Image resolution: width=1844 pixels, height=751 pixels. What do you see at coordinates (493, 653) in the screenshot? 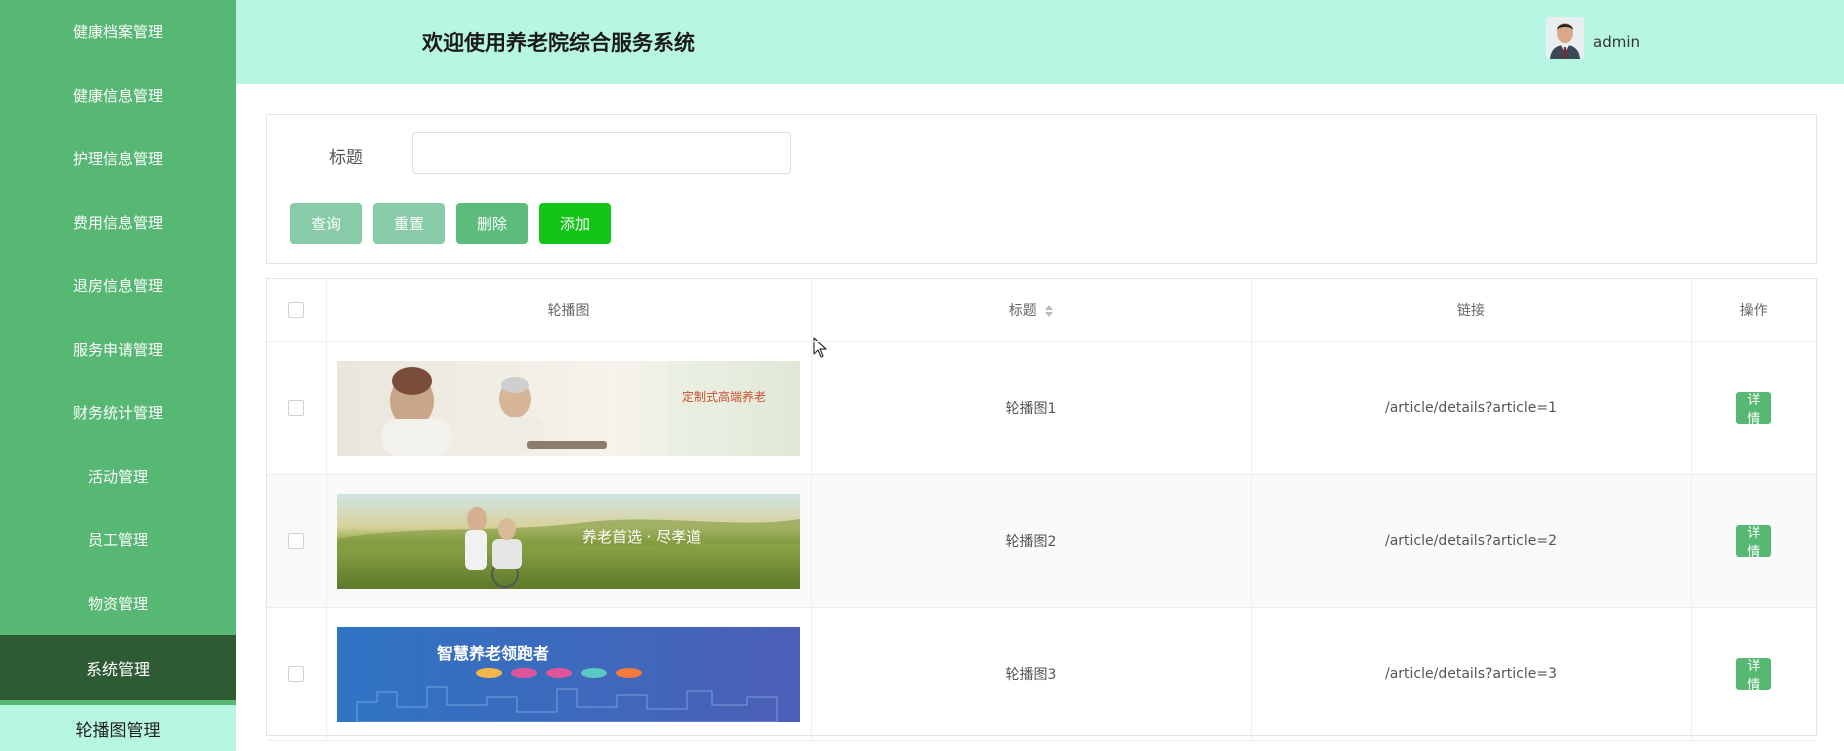
I see `banner-caption: 智慧养老领跑者` at bounding box center [493, 653].